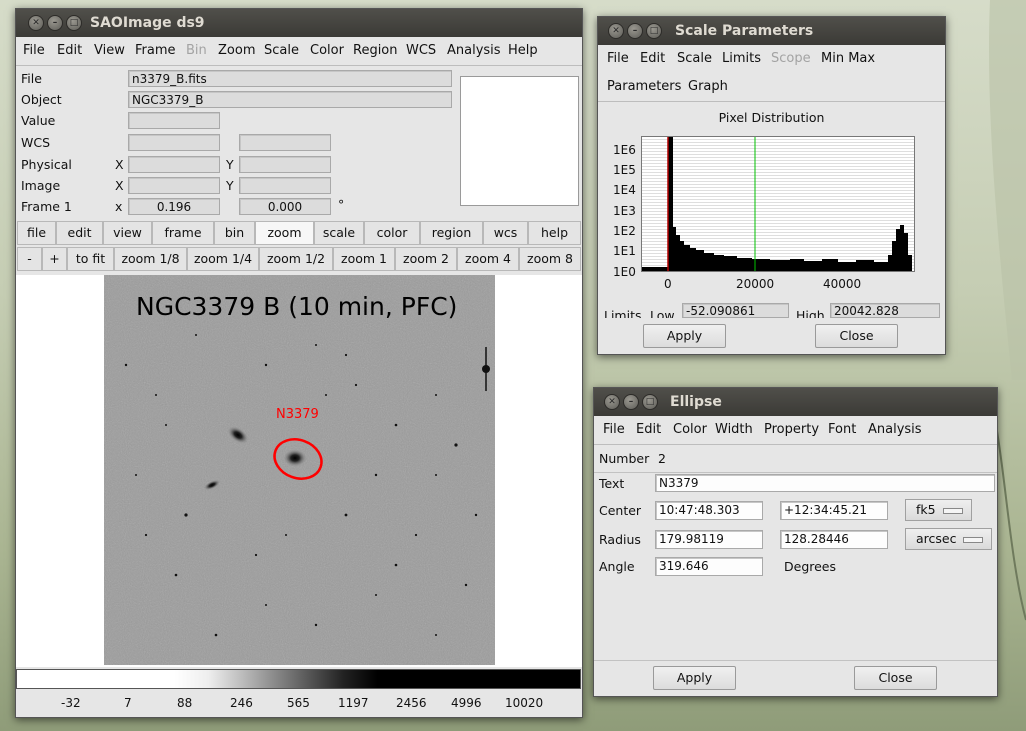 The width and height of the screenshot is (1026, 731). I want to click on btn-bin: bin, so click(234, 233).